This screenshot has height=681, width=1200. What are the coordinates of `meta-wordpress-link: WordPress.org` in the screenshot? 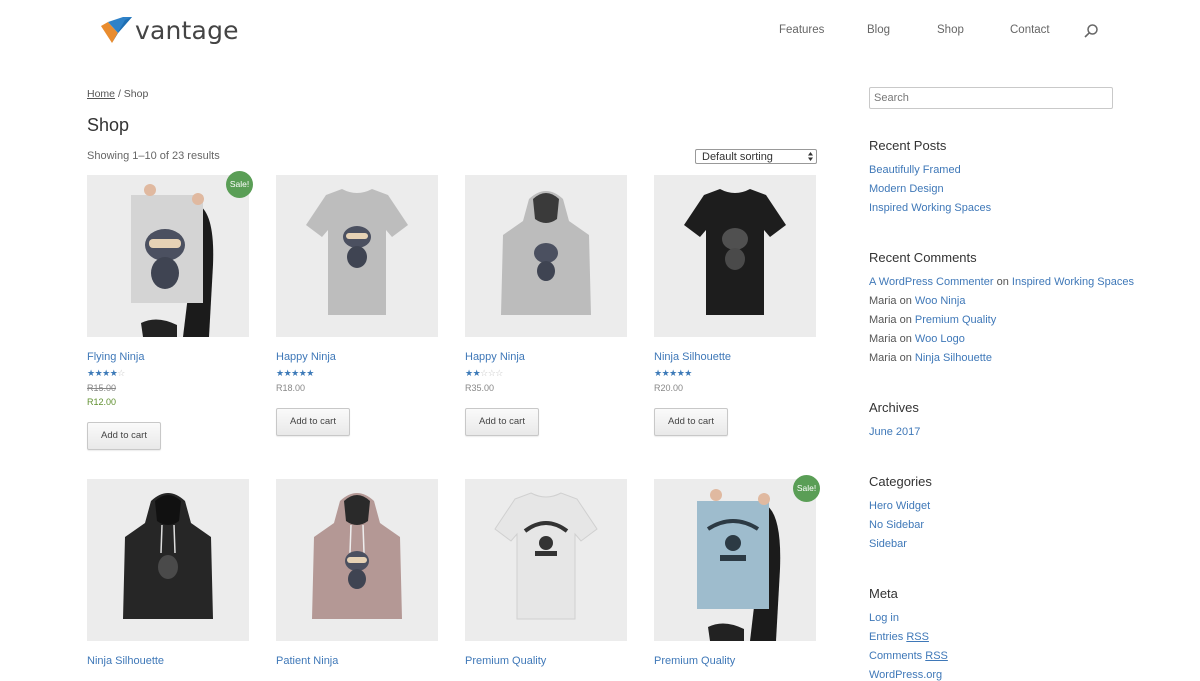 It's located at (905, 675).